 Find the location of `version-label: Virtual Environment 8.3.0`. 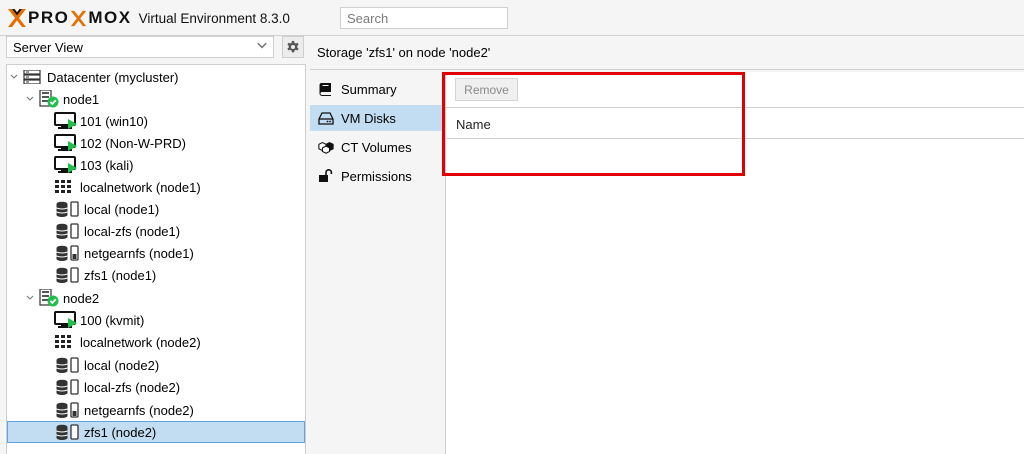

version-label: Virtual Environment 8.3.0 is located at coordinates (214, 18).